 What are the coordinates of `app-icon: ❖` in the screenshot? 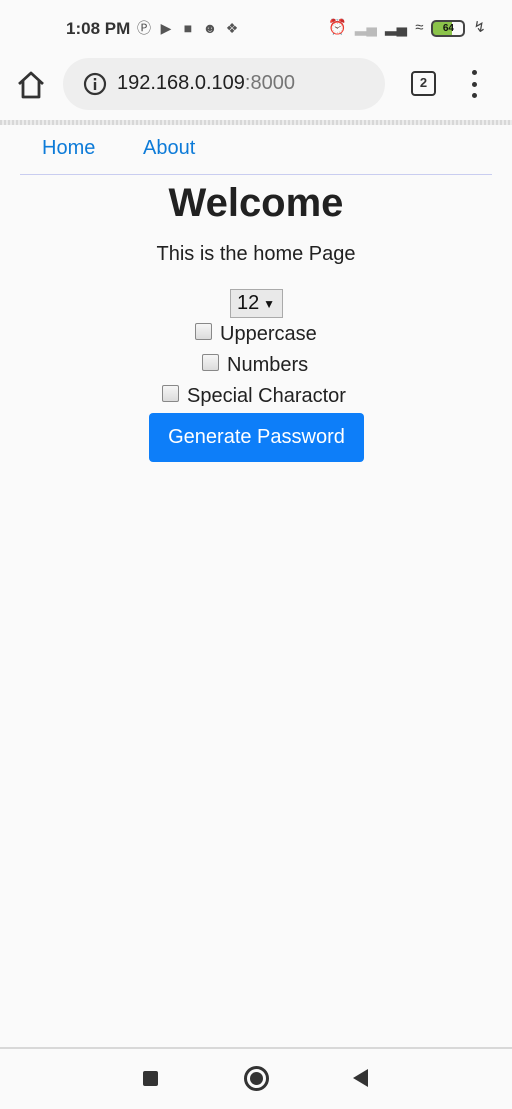 It's located at (232, 28).